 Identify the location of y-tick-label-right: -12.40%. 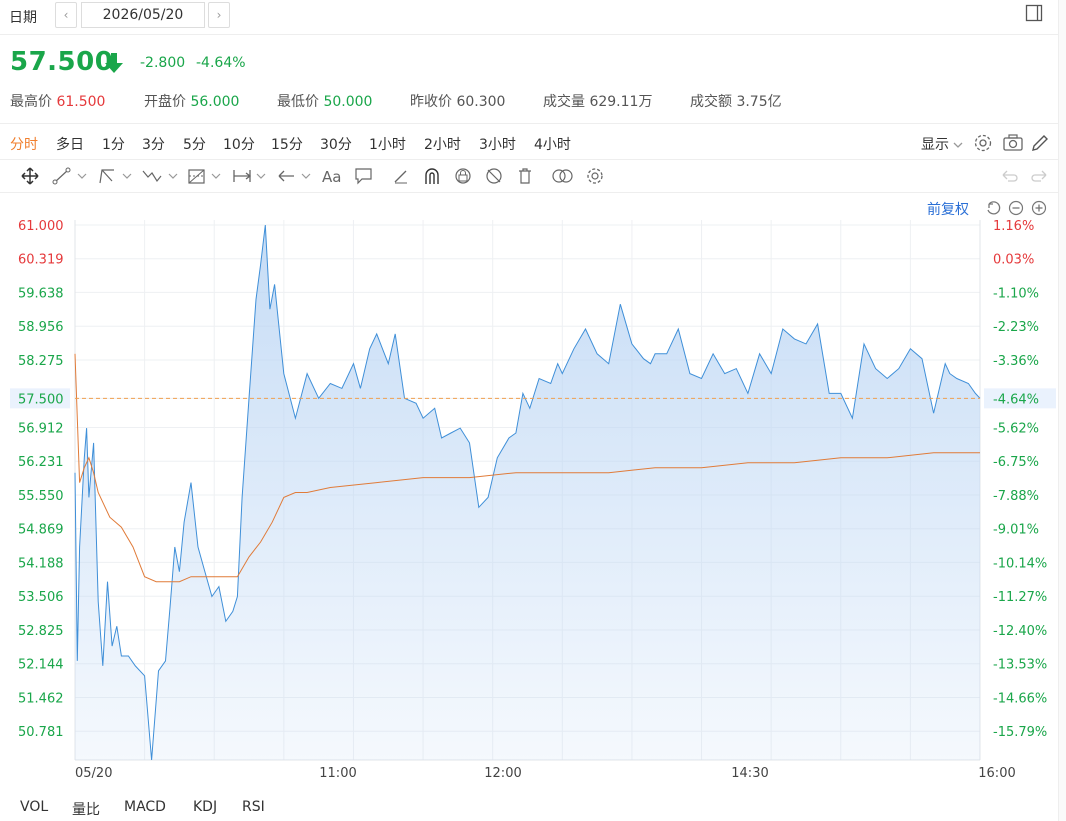
(1020, 631).